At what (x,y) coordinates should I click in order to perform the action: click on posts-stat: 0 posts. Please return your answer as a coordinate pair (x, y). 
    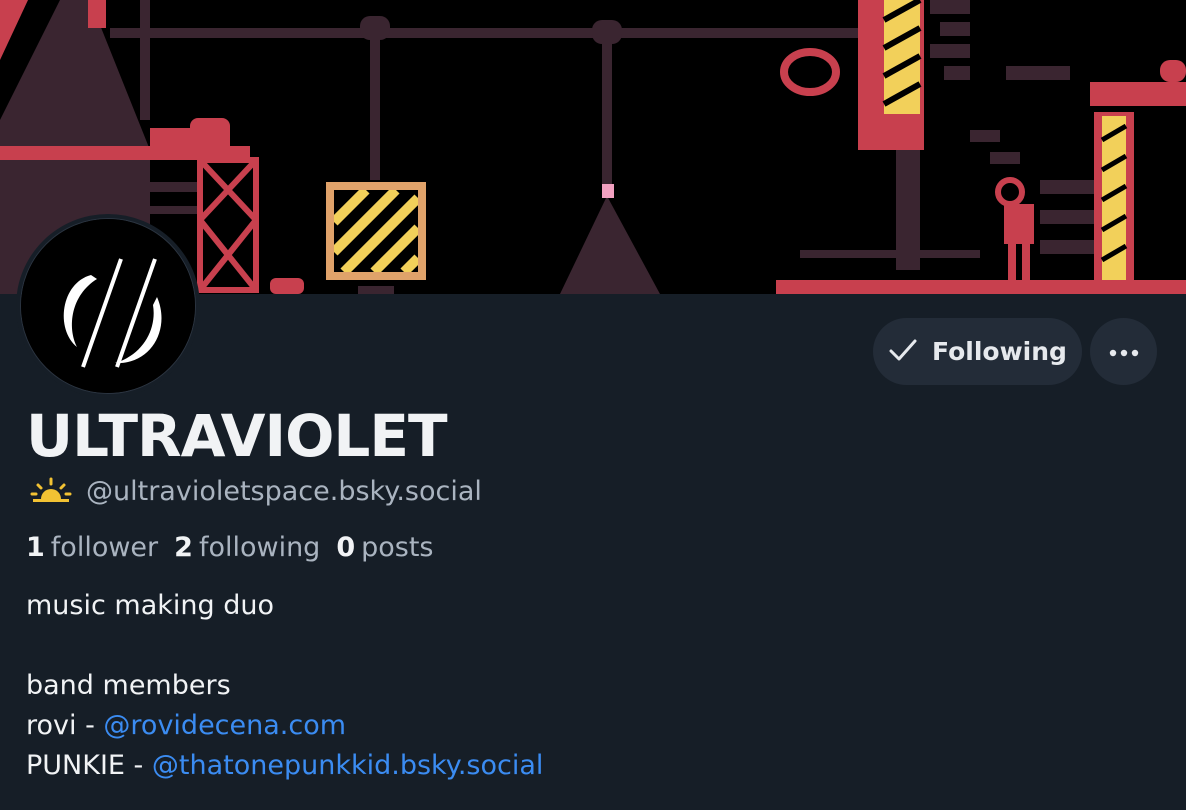
    Looking at the image, I should click on (384, 547).